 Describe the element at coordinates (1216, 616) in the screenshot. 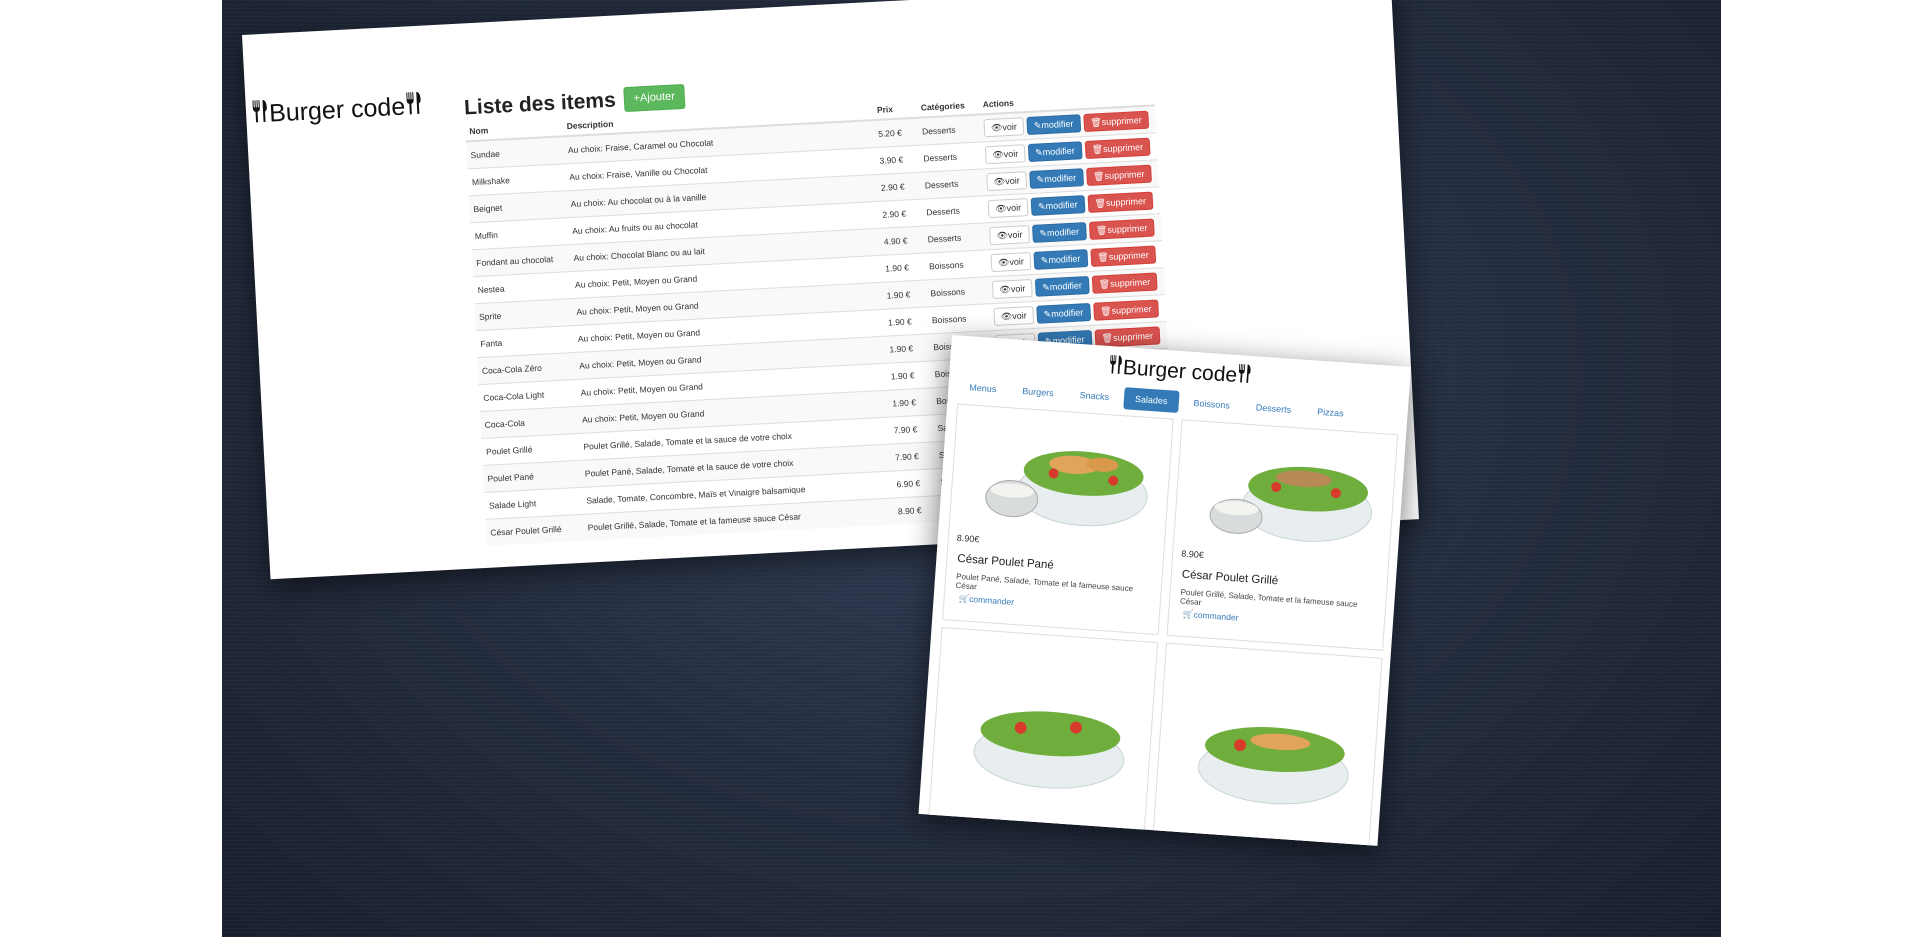

I see `order-label: commander` at that location.